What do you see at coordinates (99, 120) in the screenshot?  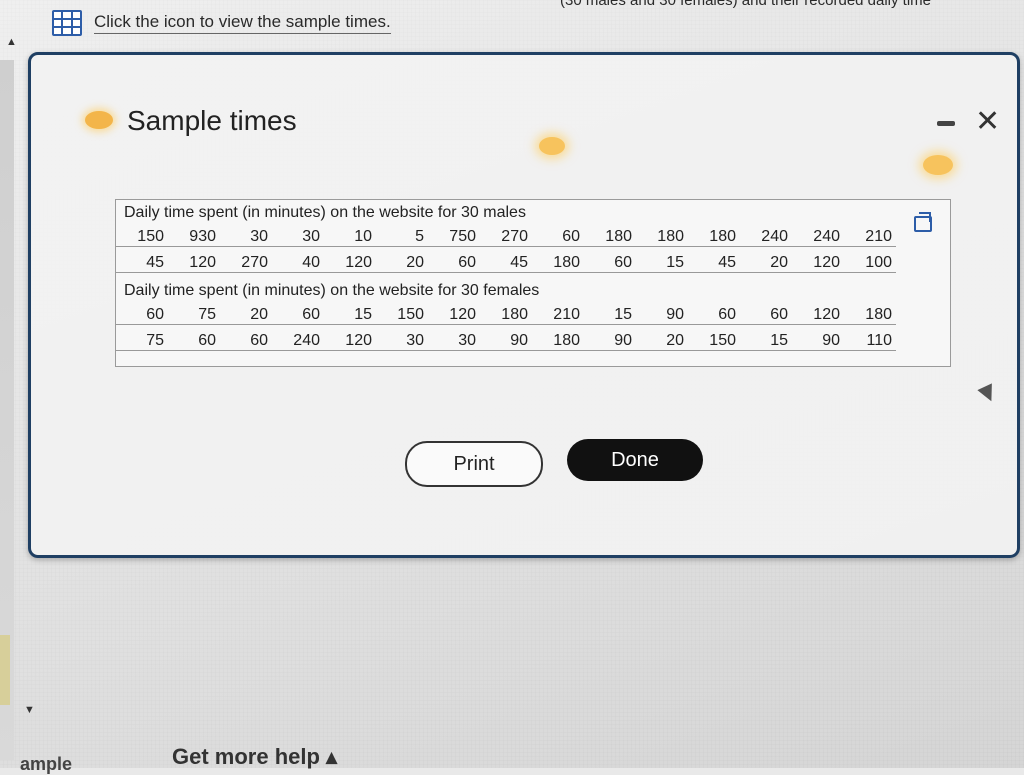 I see `title-glare` at bounding box center [99, 120].